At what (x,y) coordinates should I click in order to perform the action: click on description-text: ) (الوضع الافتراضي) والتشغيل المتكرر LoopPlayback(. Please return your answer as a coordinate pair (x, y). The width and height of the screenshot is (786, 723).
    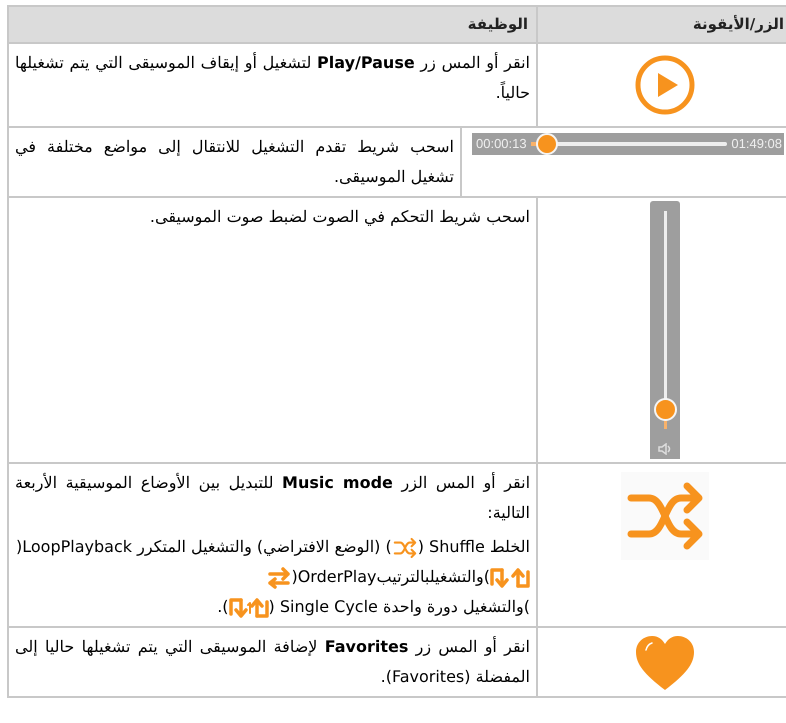
    Looking at the image, I should click on (204, 547).